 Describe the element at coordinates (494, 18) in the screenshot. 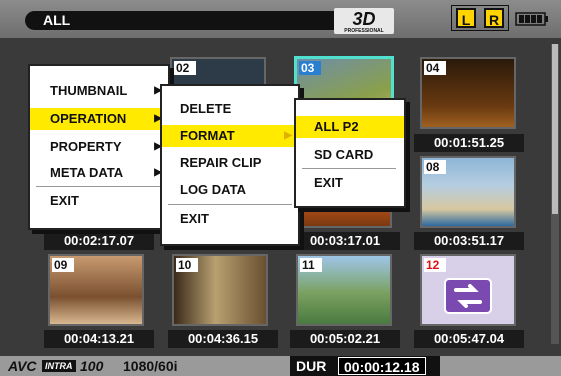

I see `right-channel-badge: R` at that location.